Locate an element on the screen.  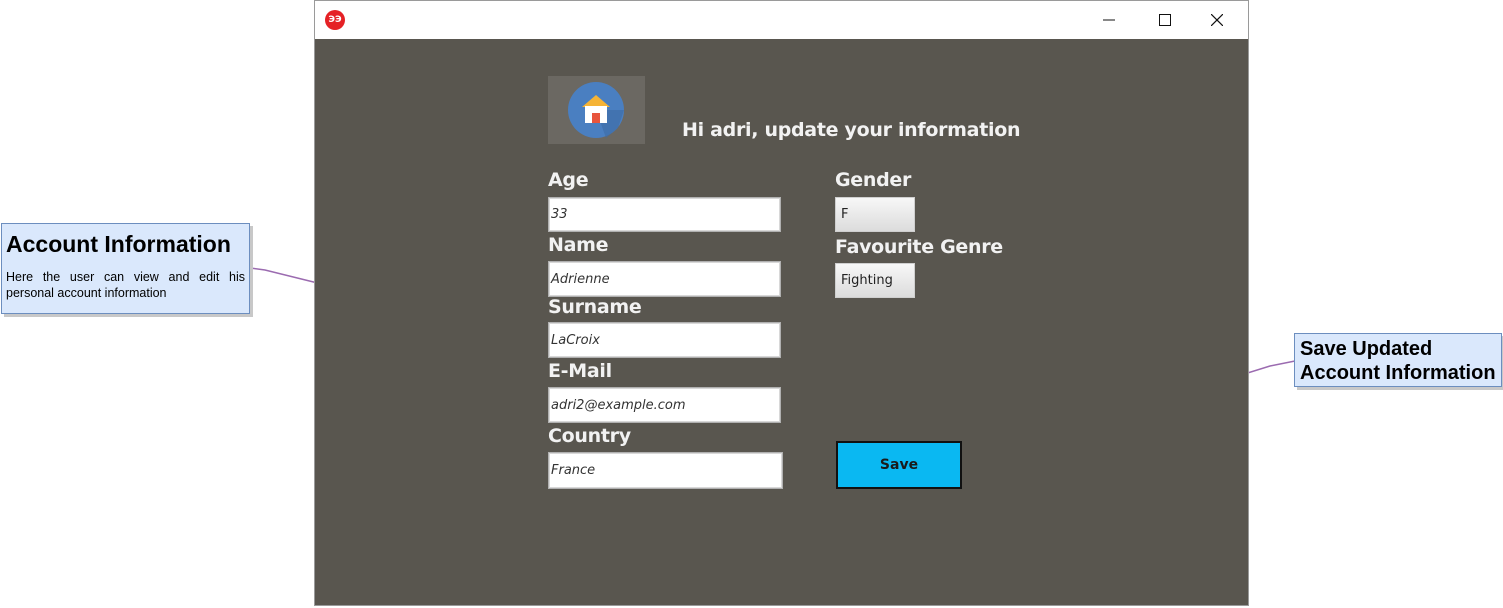
save-button: Save is located at coordinates (899, 465).